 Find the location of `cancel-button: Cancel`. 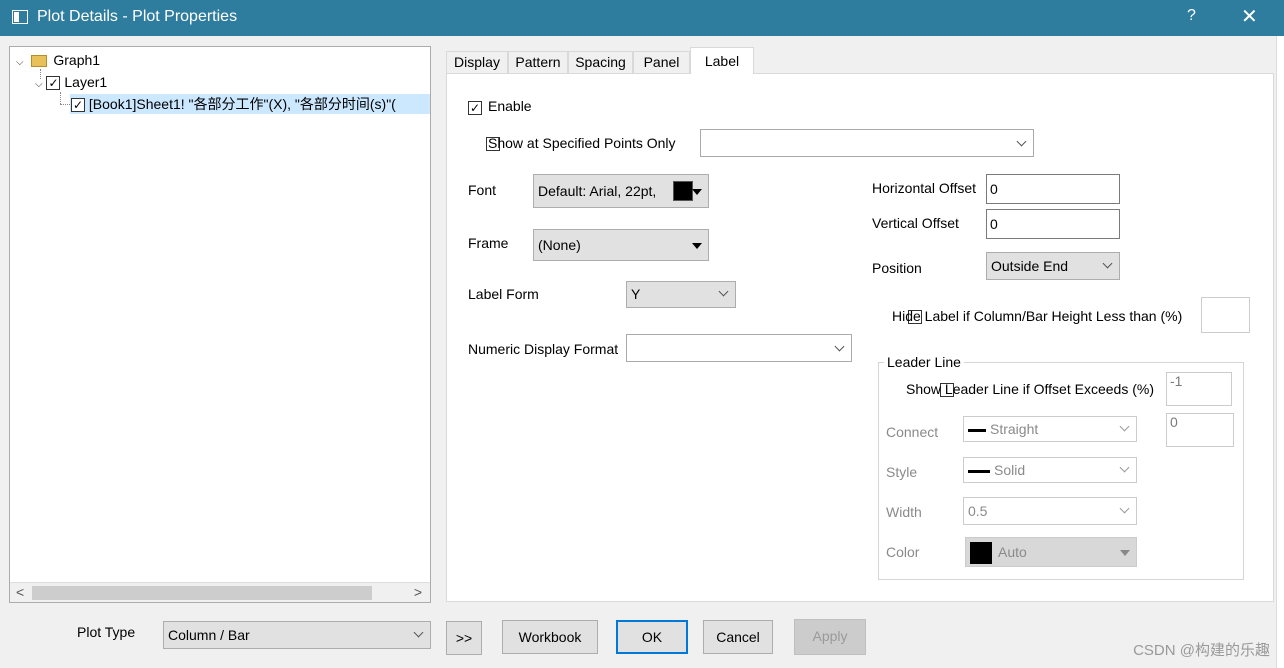

cancel-button: Cancel is located at coordinates (738, 637).